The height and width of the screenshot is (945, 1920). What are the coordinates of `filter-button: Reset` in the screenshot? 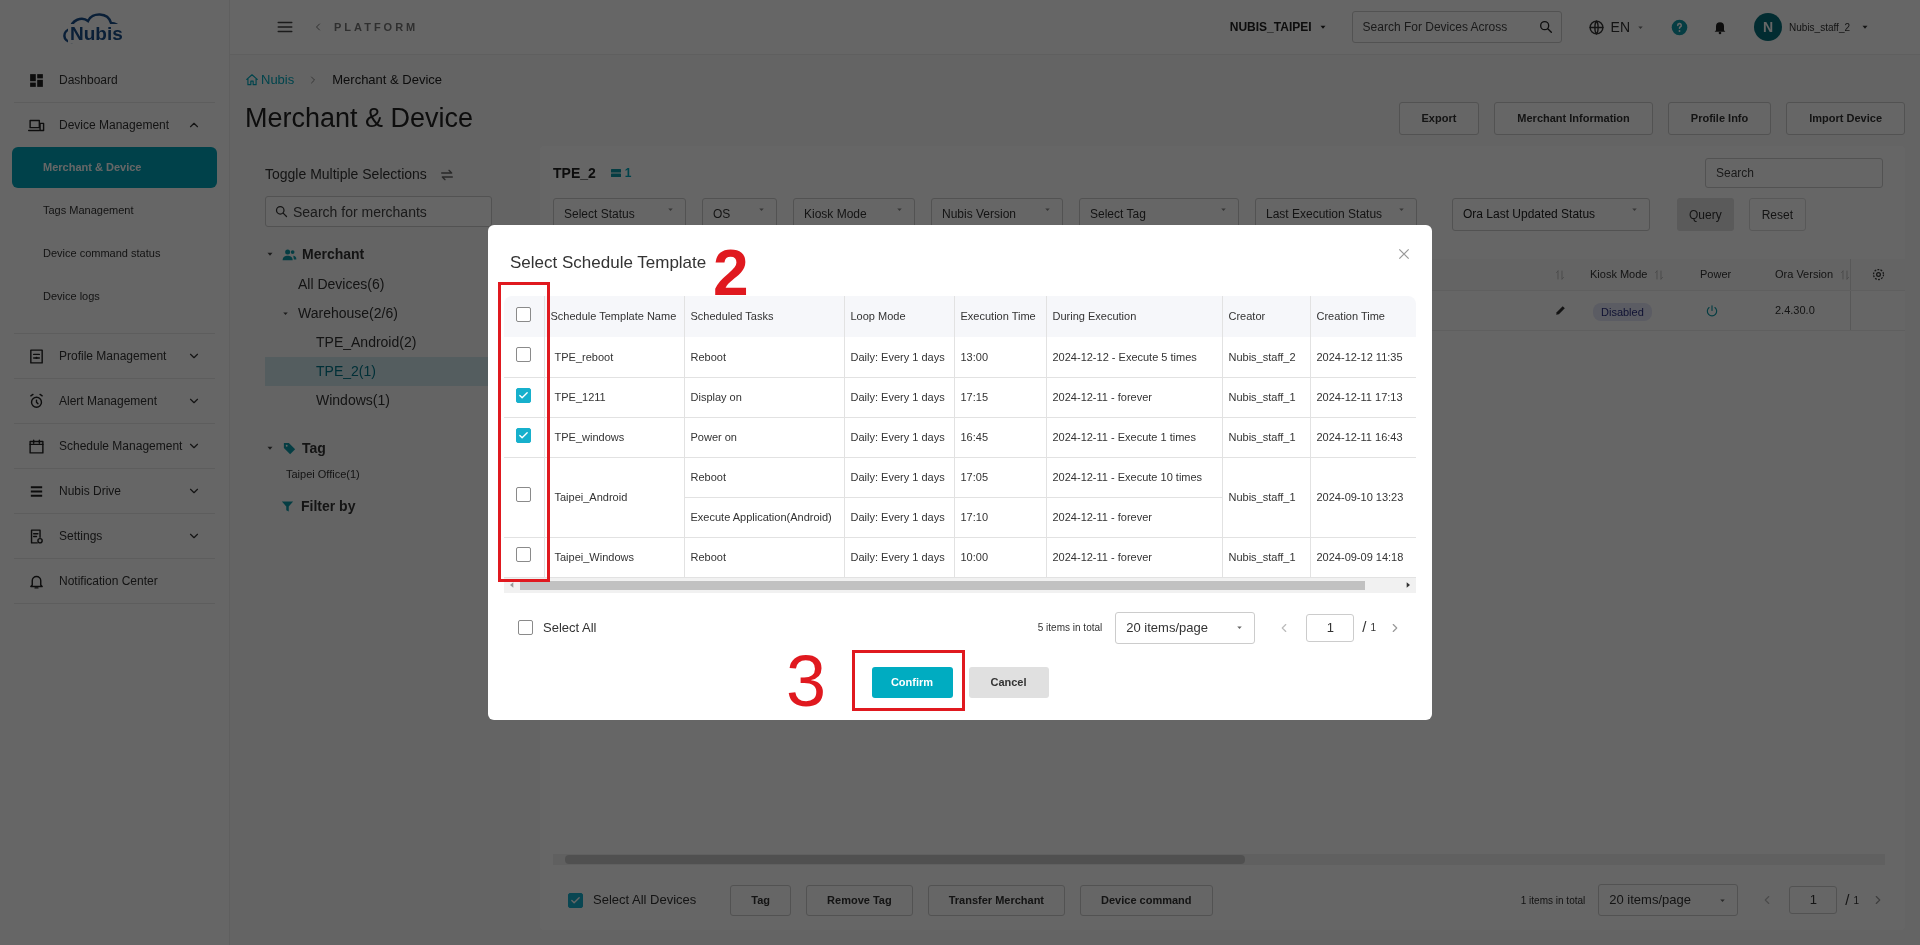 It's located at (1777, 214).